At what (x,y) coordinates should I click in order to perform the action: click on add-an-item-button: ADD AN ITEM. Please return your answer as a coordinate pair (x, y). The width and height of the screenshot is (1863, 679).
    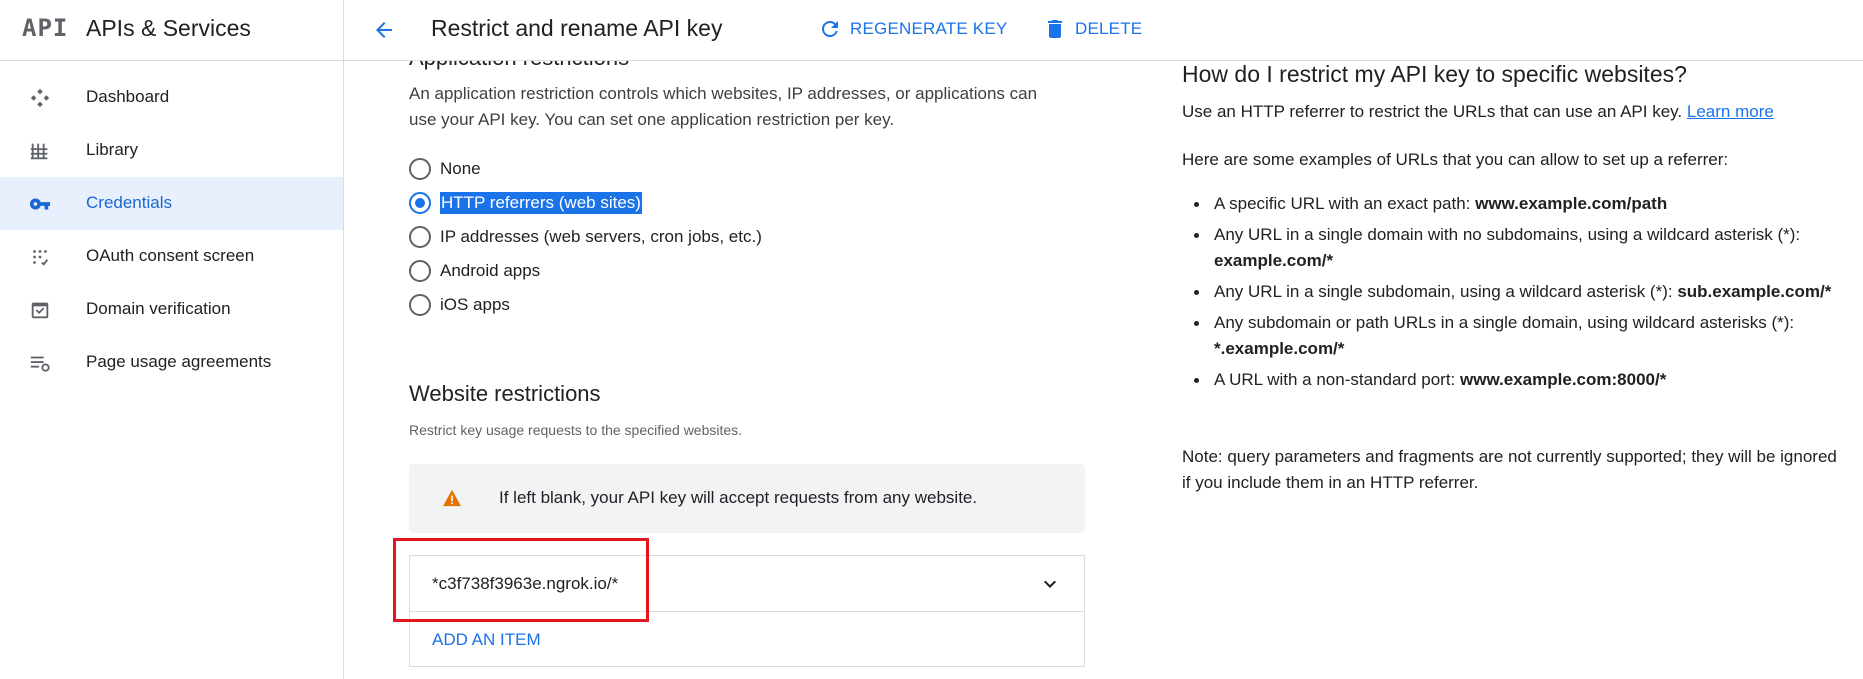
    Looking at the image, I should click on (486, 640).